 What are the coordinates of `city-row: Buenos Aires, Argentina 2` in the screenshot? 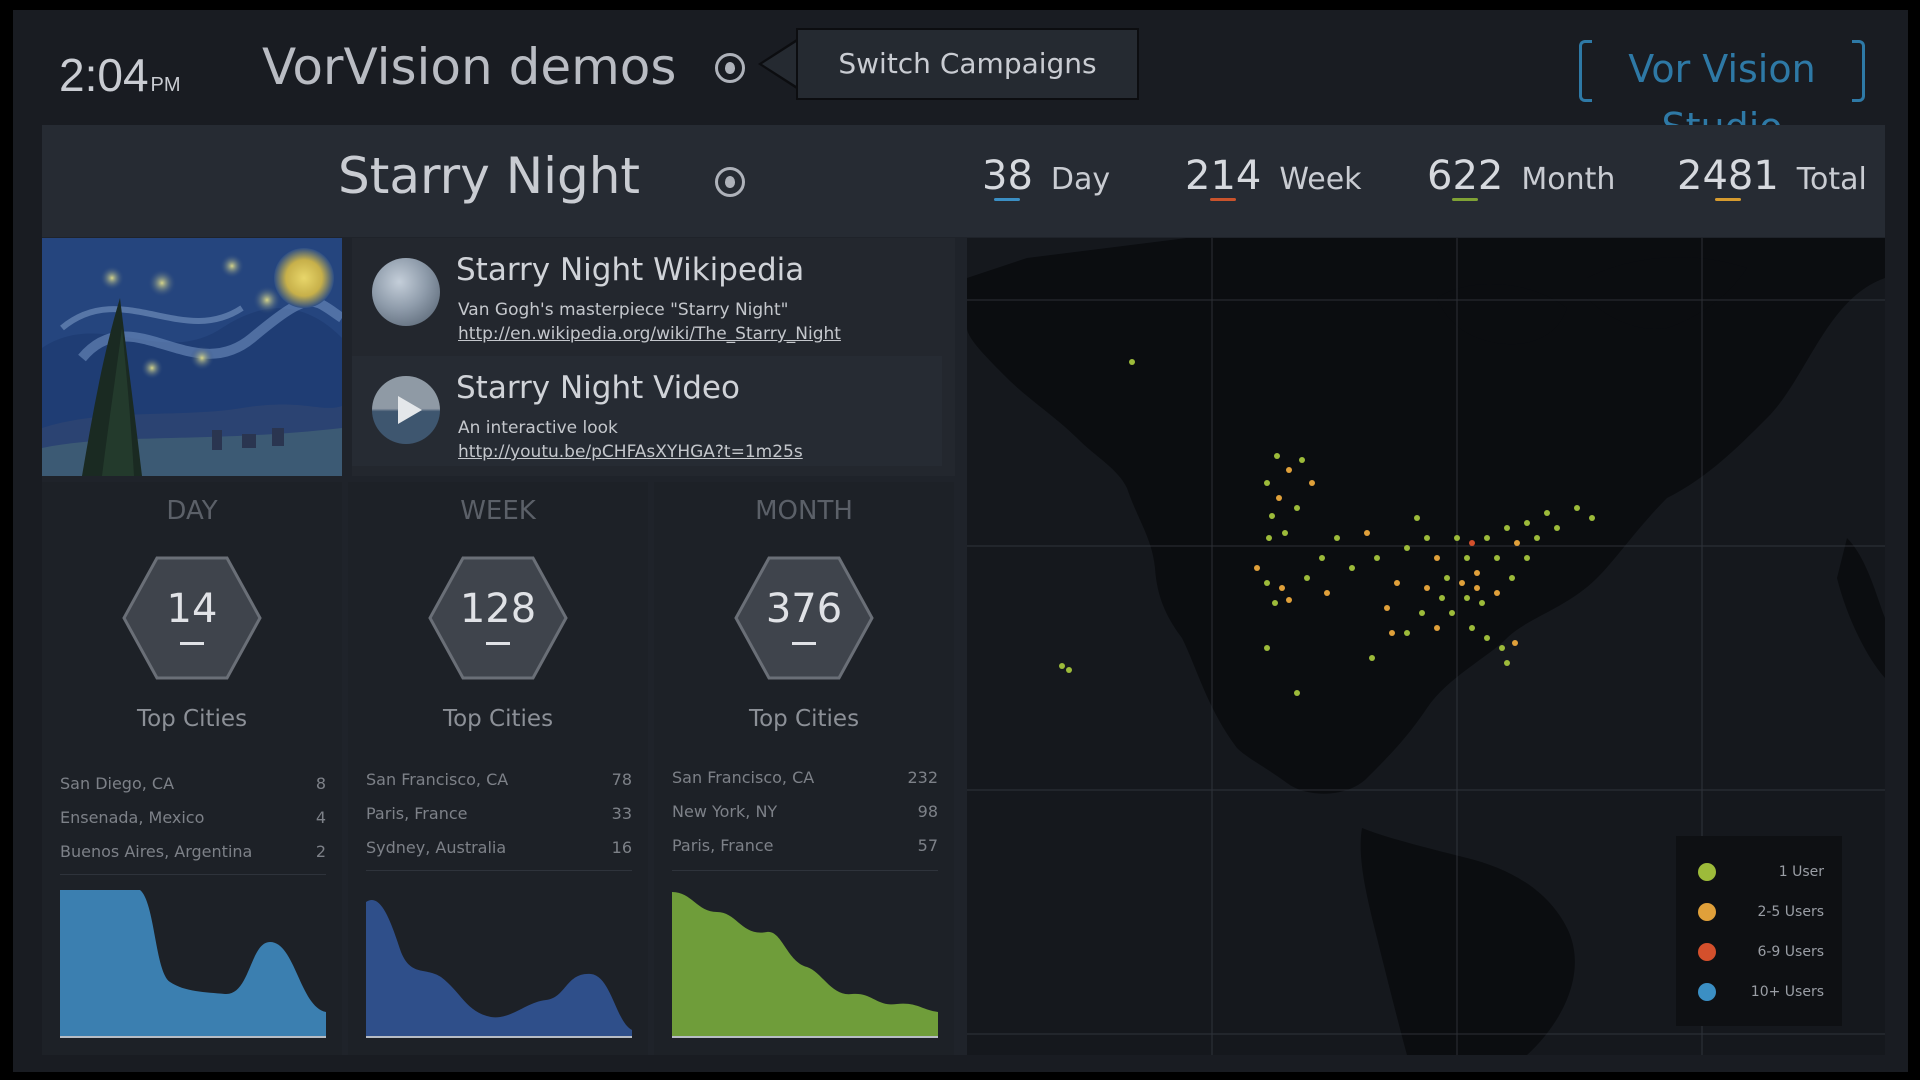 It's located at (193, 851).